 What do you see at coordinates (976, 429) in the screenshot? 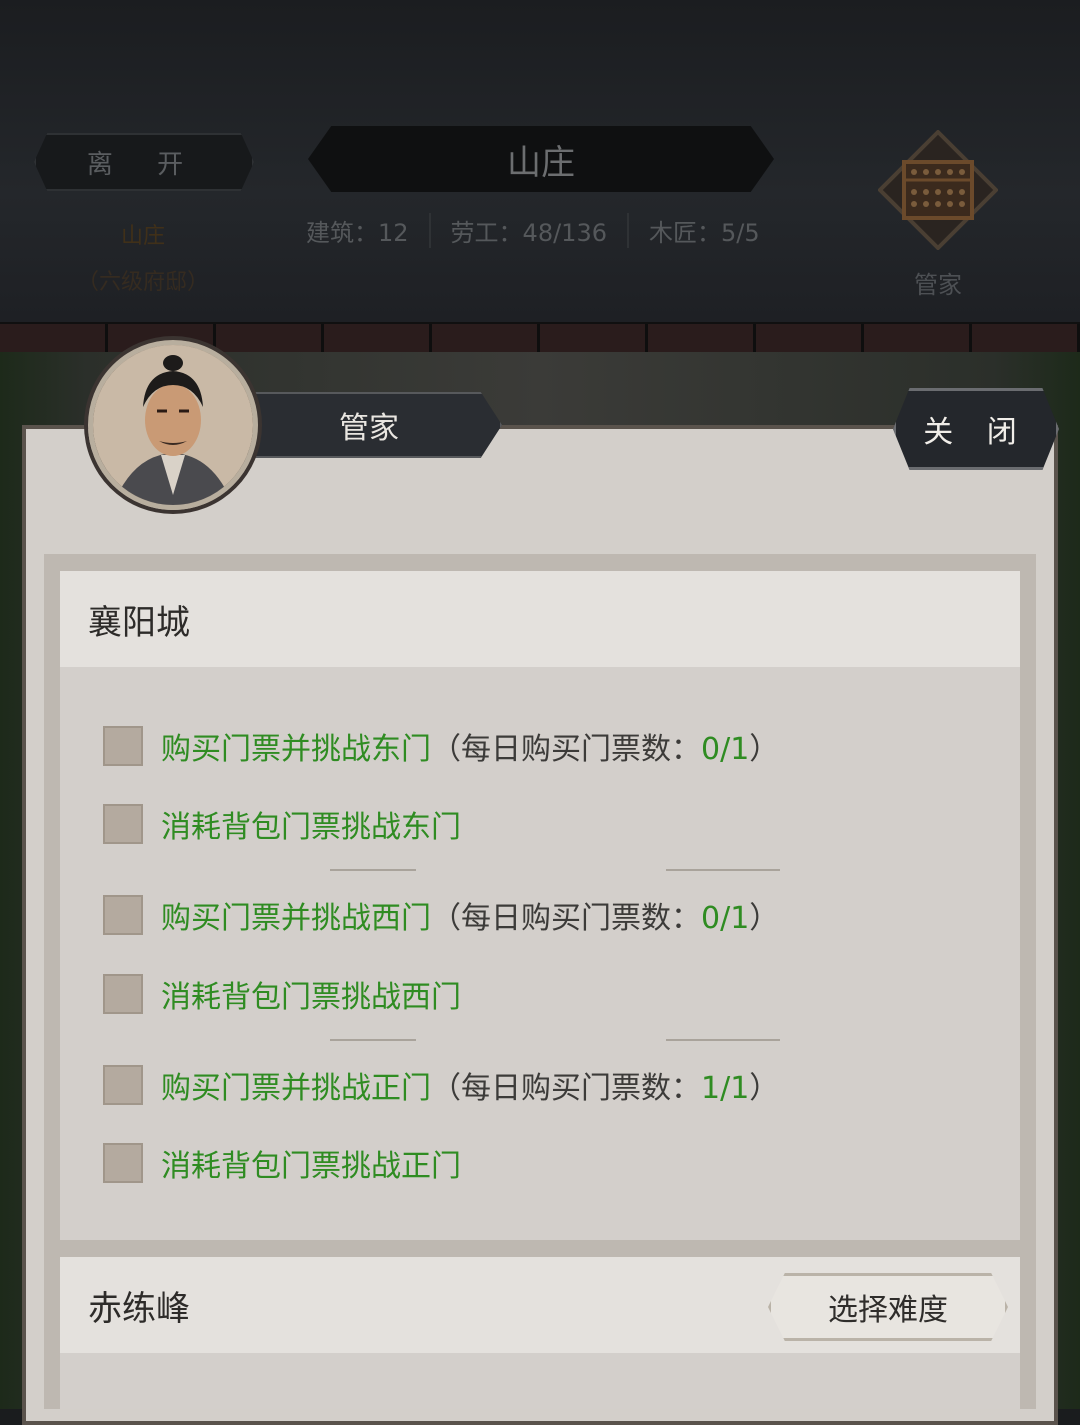
I see `close-button: 关 闭` at bounding box center [976, 429].